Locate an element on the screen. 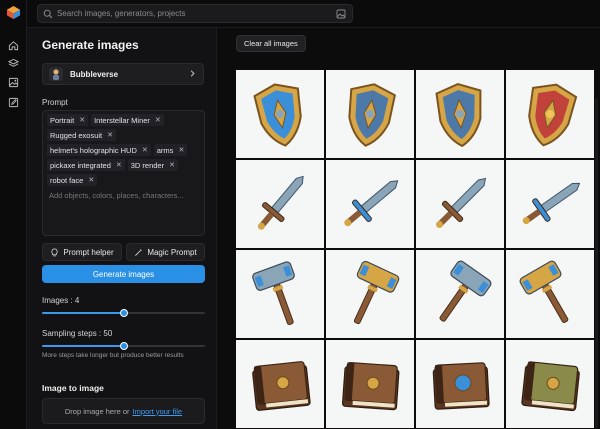  search-icon is located at coordinates (48, 14).